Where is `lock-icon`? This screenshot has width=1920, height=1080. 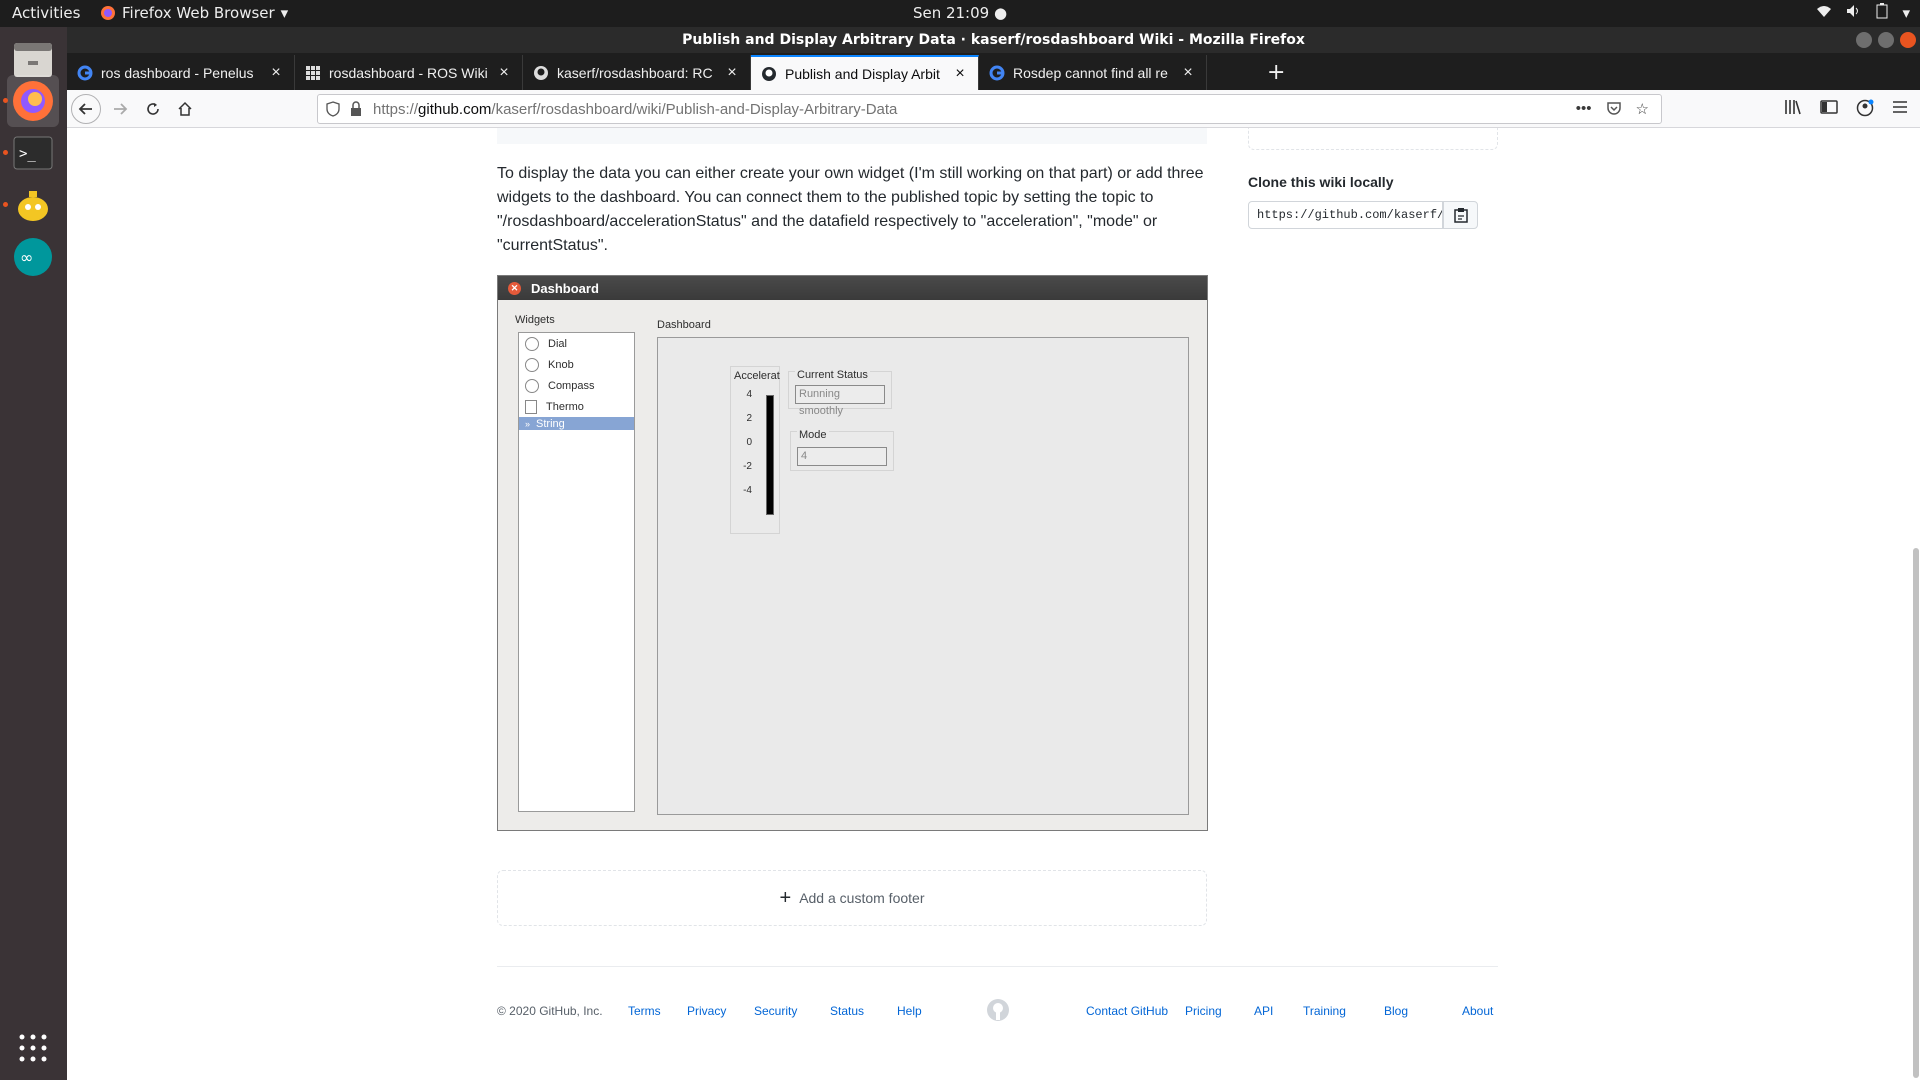
lock-icon is located at coordinates (356, 111).